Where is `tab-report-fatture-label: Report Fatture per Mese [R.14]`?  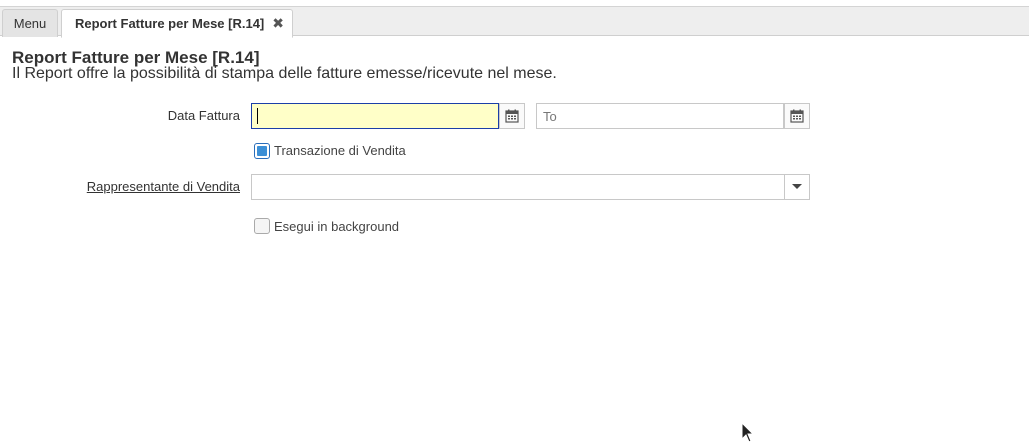
tab-report-fatture-label: Report Fatture per Mese [R.14] is located at coordinates (170, 23).